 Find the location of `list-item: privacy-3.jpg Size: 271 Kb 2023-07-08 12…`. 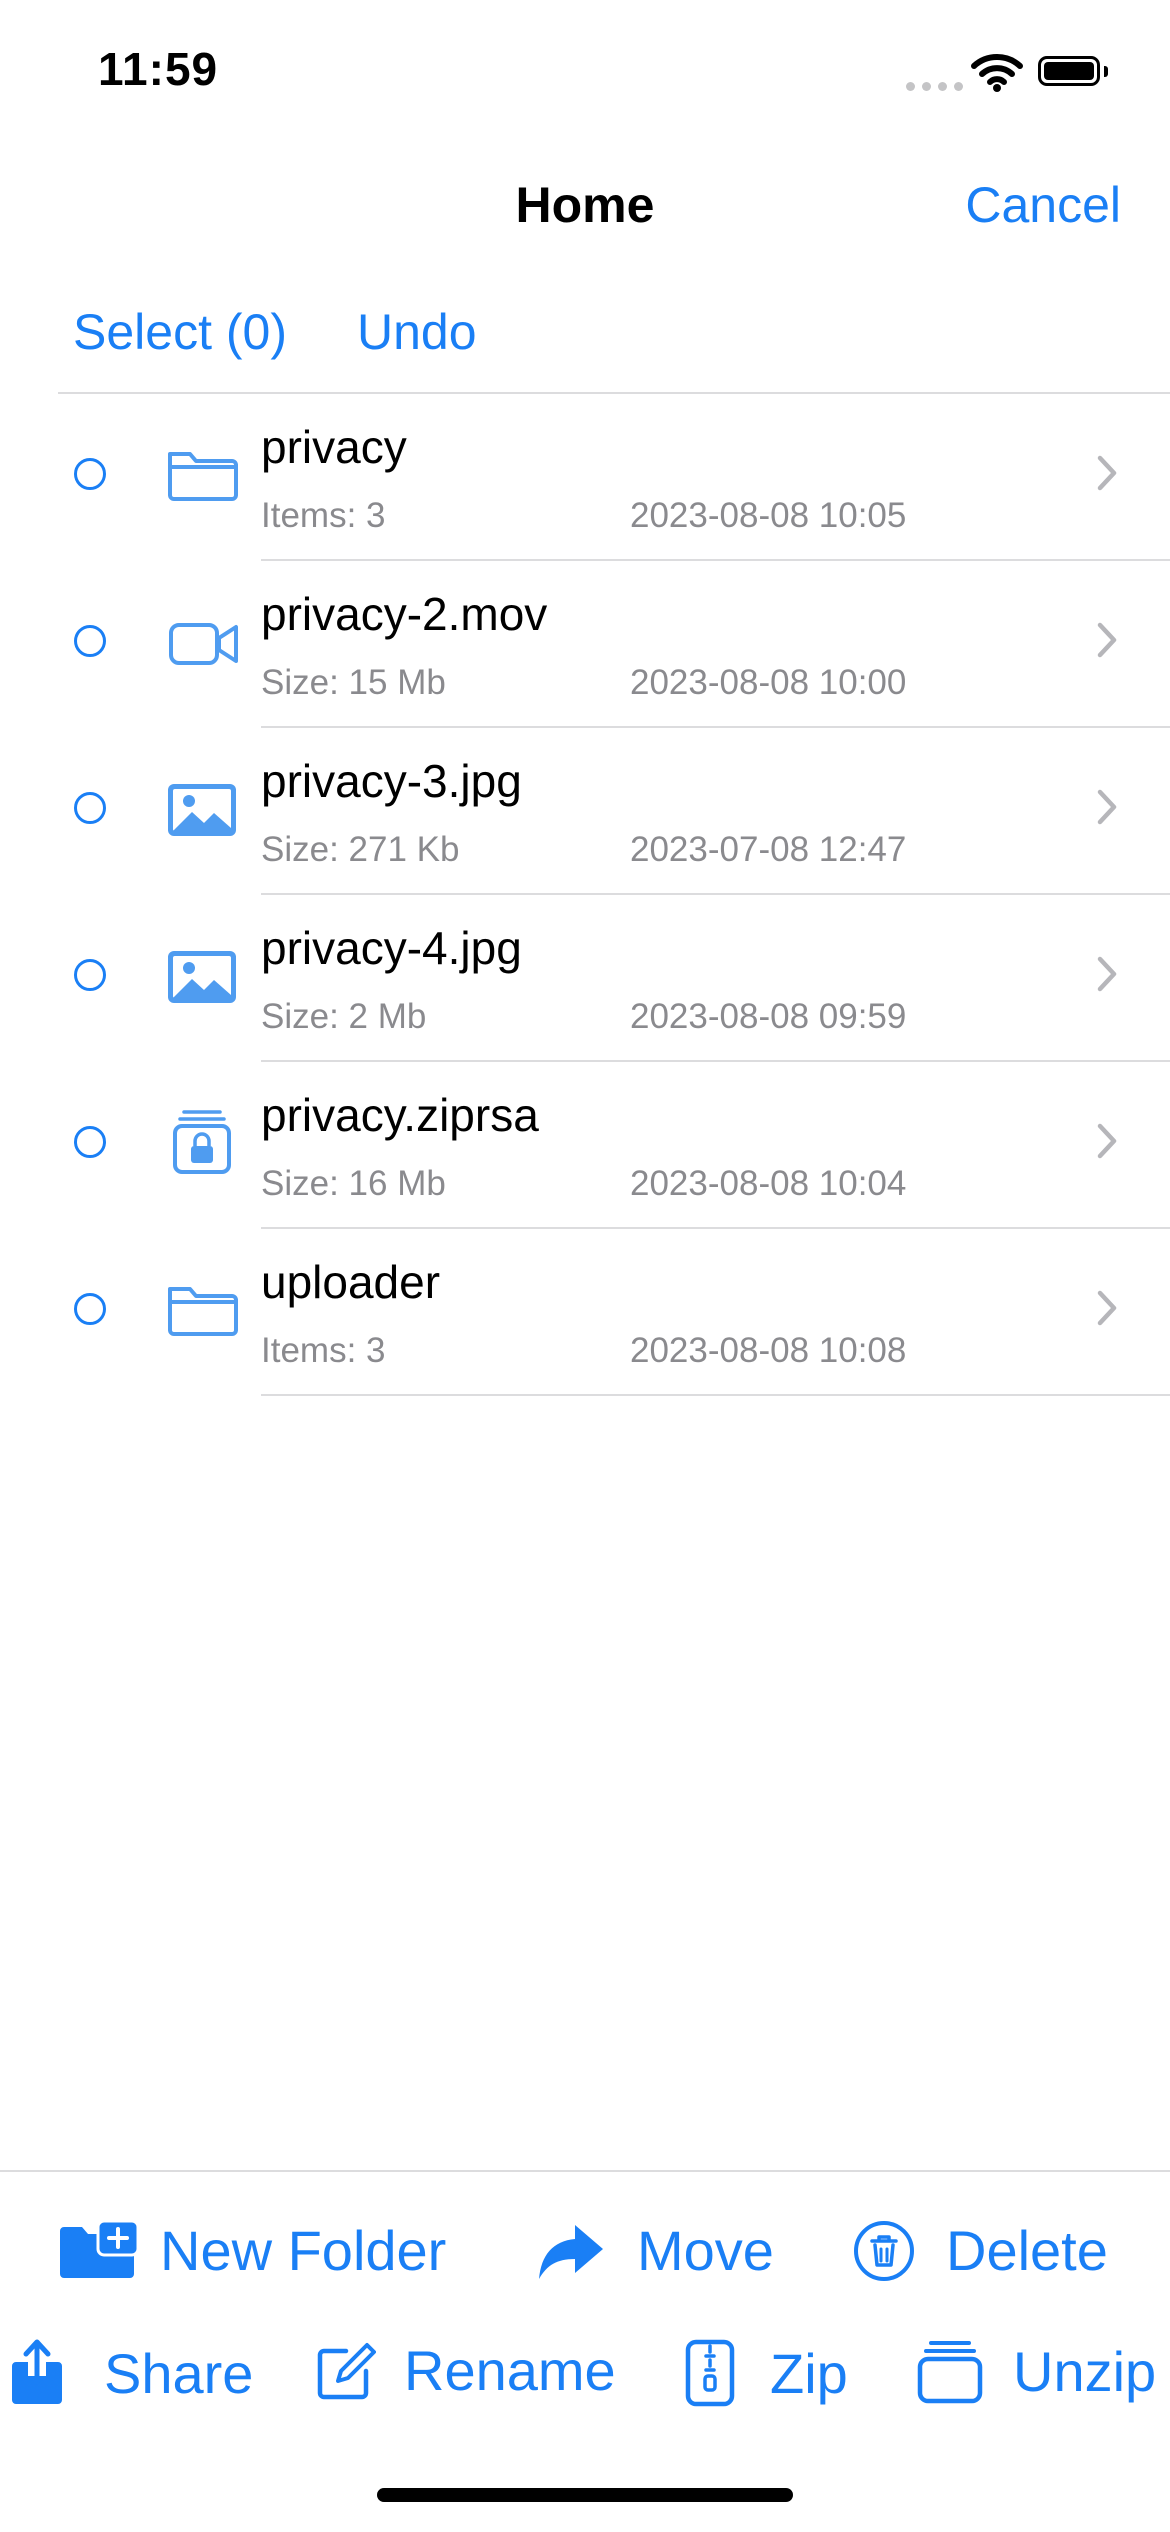

list-item: privacy-3.jpg Size: 271 Kb 2023-07-08 12… is located at coordinates (585, 811).